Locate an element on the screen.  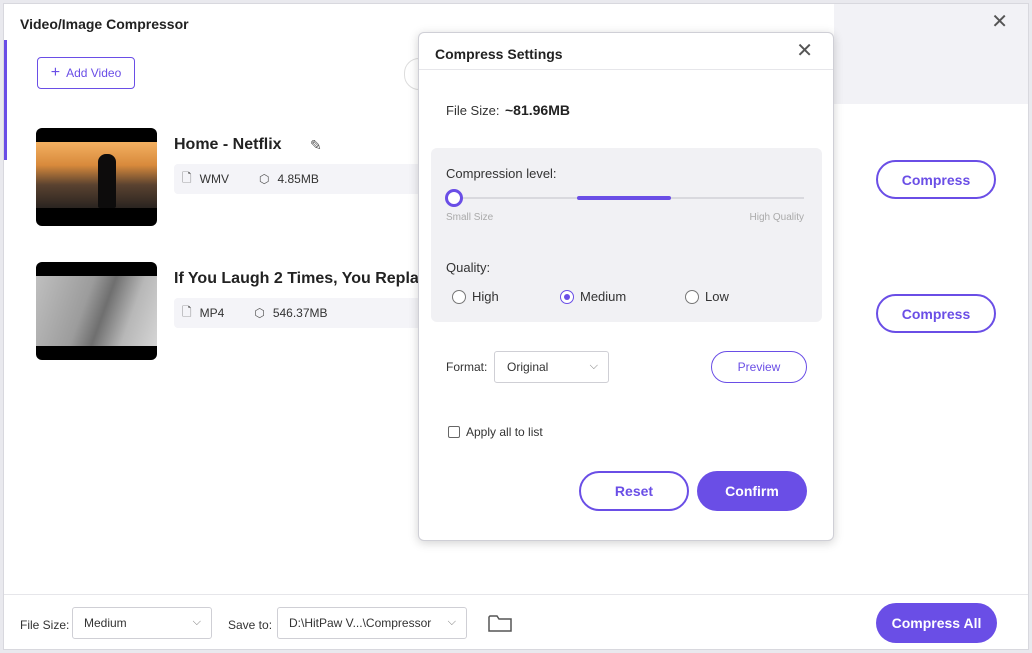
apply-all-checkbox: Apply all to list is located at coordinates (495, 432).